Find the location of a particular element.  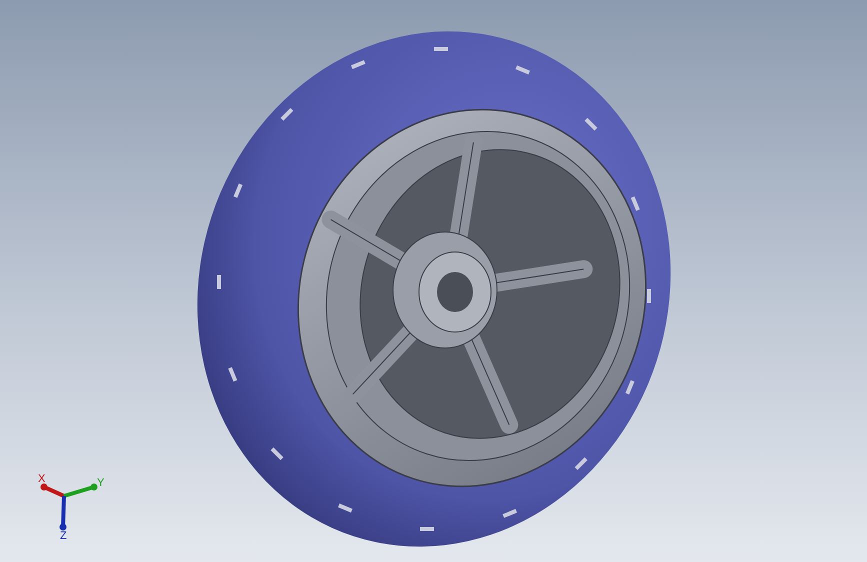

axis-label: X is located at coordinates (42, 479).